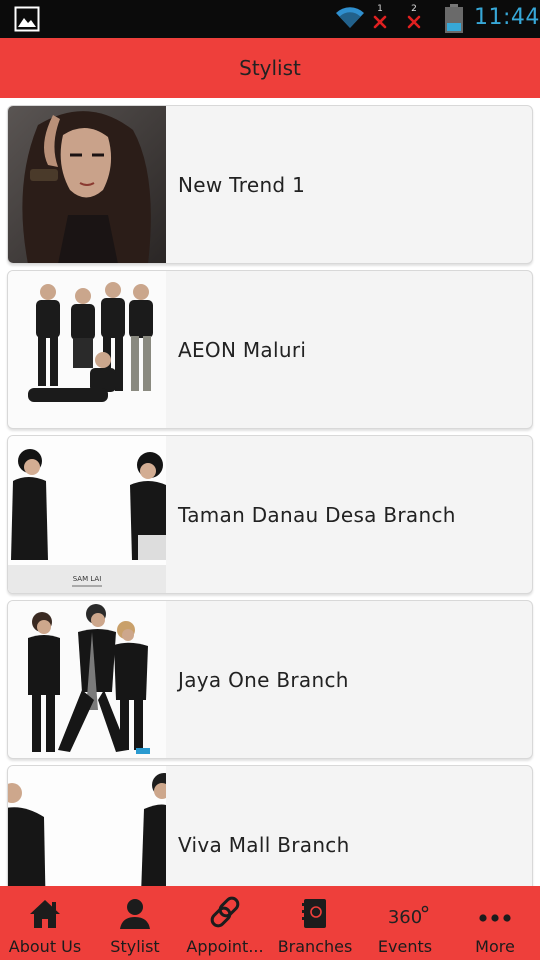 The height and width of the screenshot is (960, 540). I want to click on status-clock: 11:44, so click(507, 17).